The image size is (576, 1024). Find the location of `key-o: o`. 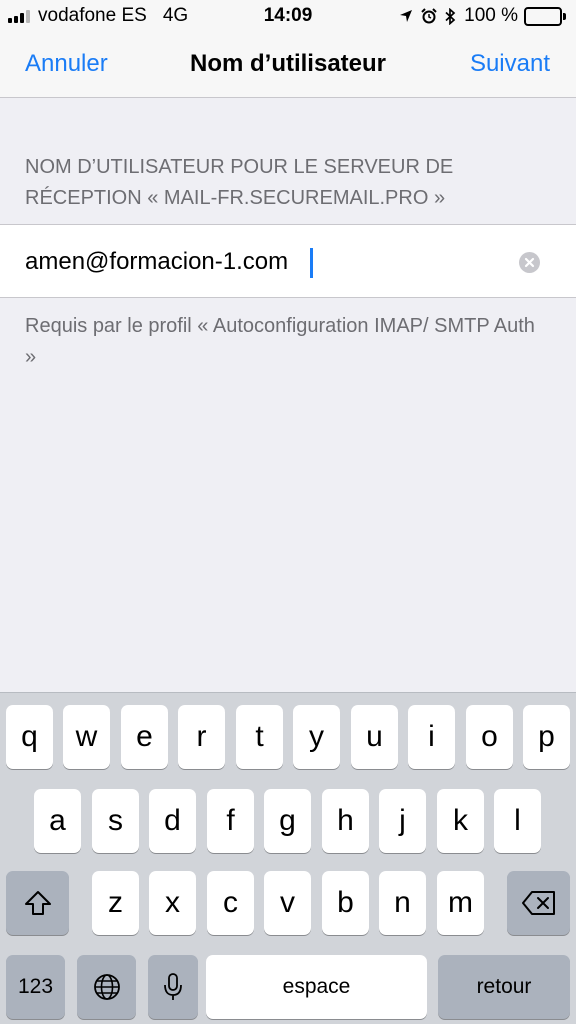

key-o: o is located at coordinates (489, 737).